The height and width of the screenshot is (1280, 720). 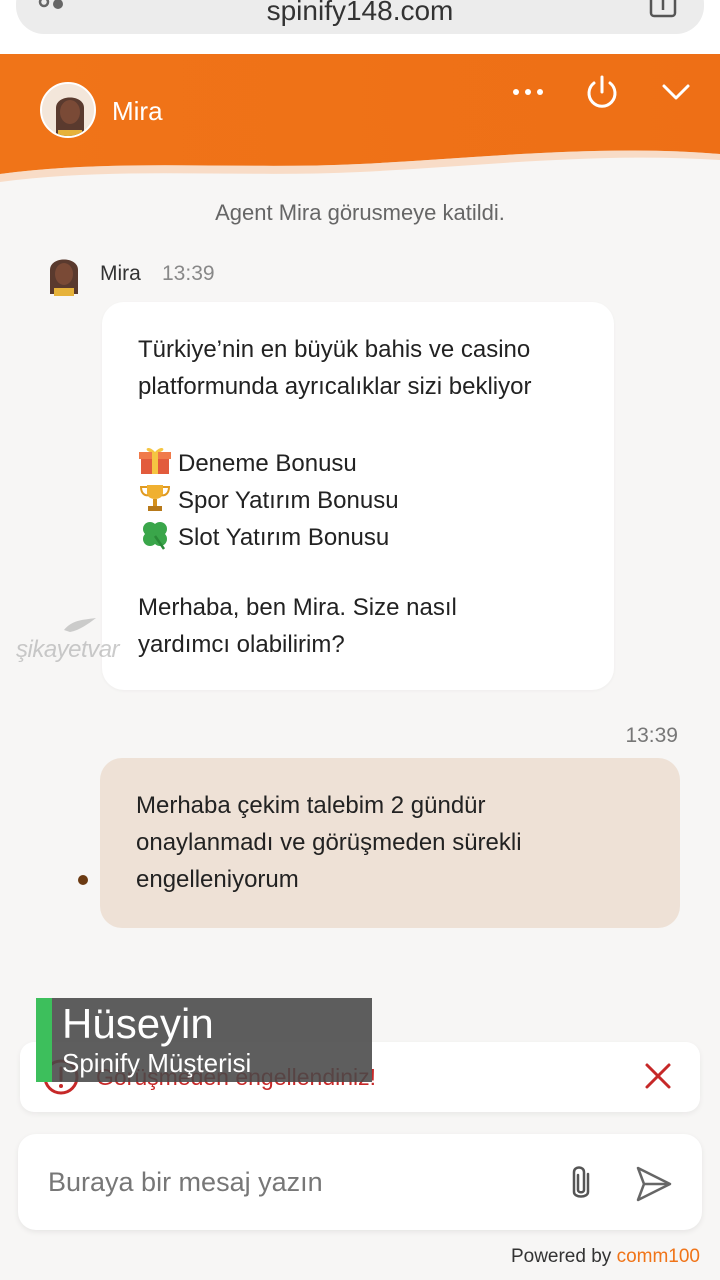 I want to click on message-author: Mira, so click(x=120, y=273).